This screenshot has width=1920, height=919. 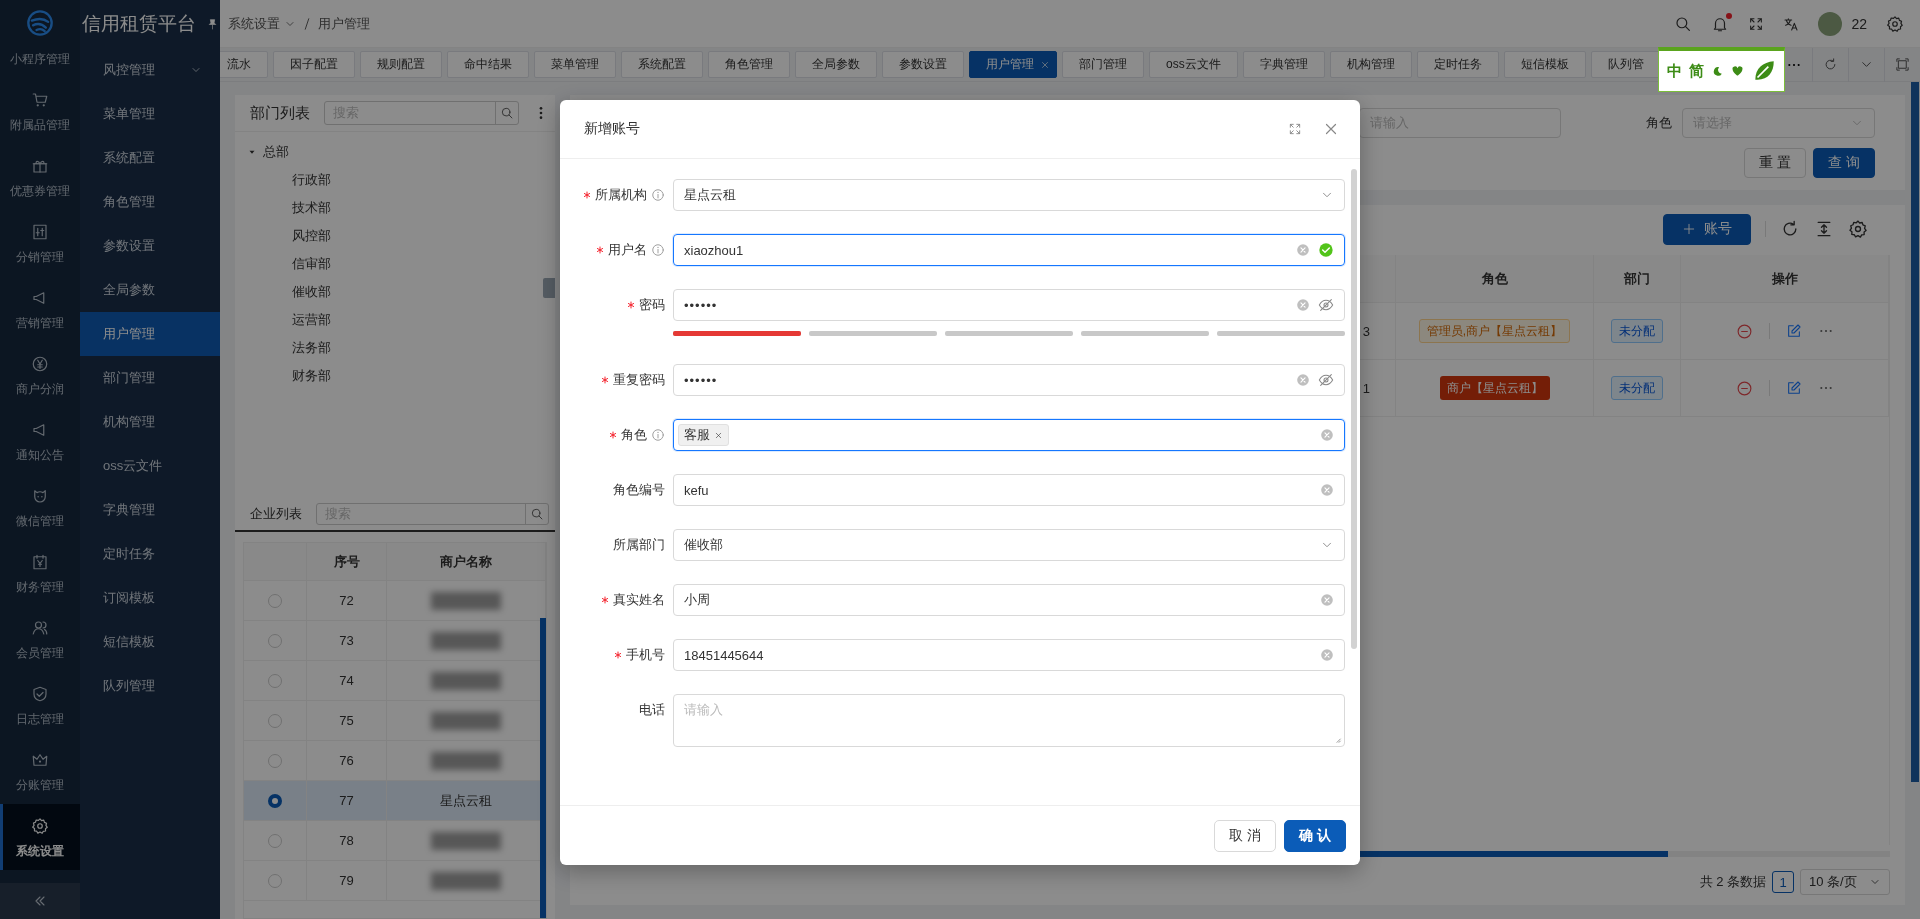 I want to click on nav-item: 通知公告, so click(x=40, y=441).